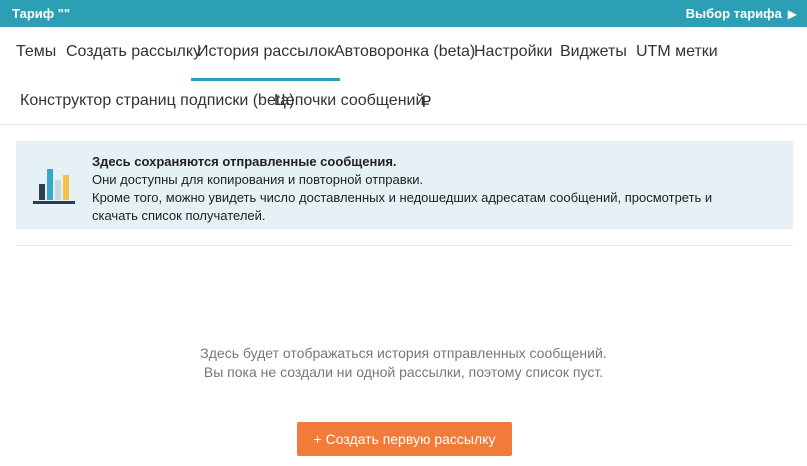 The width and height of the screenshot is (807, 466). Describe the element at coordinates (157, 101) in the screenshot. I see `tab-subscription-page-builder: Конструктор страниц подписки (beta)` at that location.